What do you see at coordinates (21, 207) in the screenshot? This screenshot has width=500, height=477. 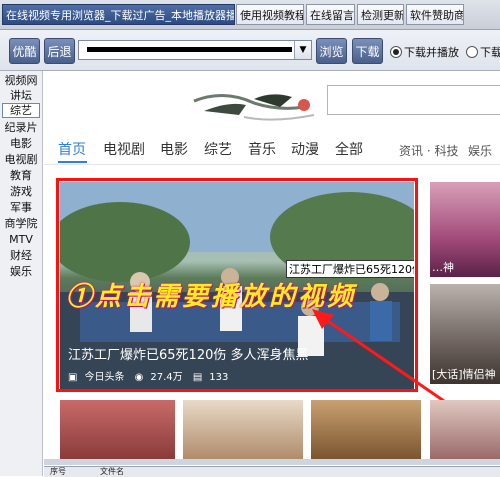 I see `sidebar-item-military: 军事` at bounding box center [21, 207].